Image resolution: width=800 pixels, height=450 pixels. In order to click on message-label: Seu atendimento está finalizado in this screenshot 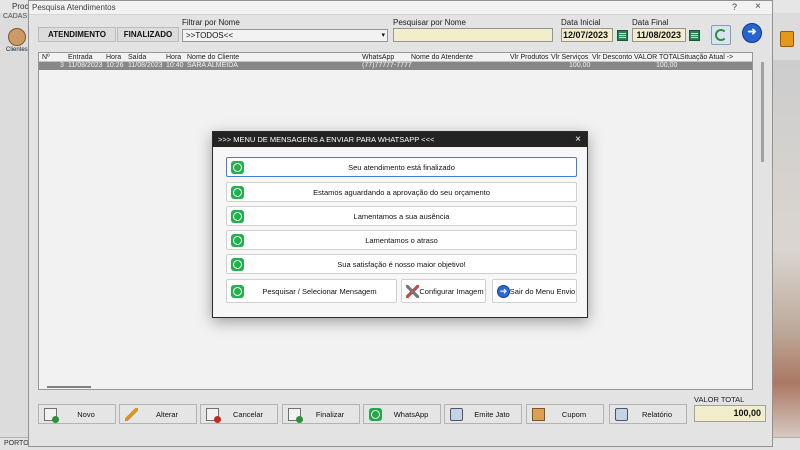, I will do `click(401, 167)`.